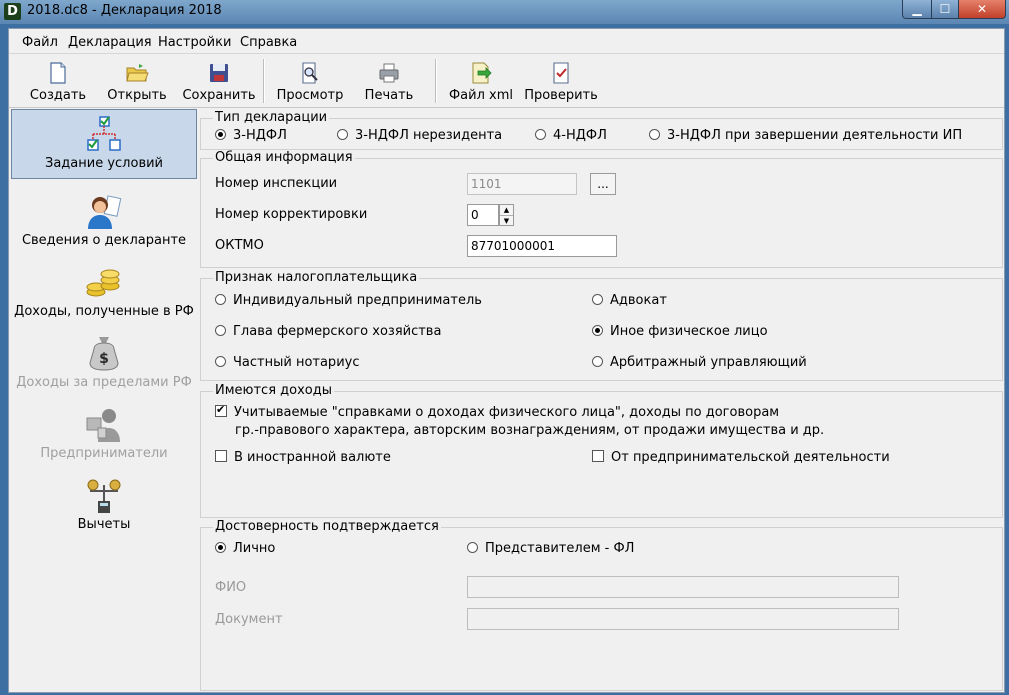 The width and height of the screenshot is (1009, 695). I want to click on close-button: ✕, so click(982, 9).